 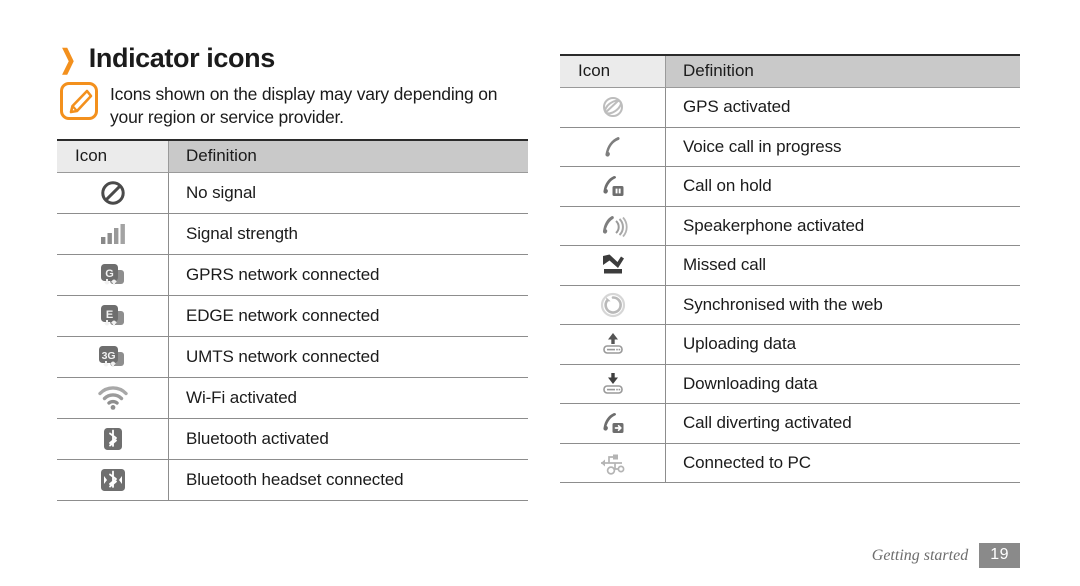 What do you see at coordinates (348, 357) in the screenshot?
I see `definition-cell: UMTS network connected` at bounding box center [348, 357].